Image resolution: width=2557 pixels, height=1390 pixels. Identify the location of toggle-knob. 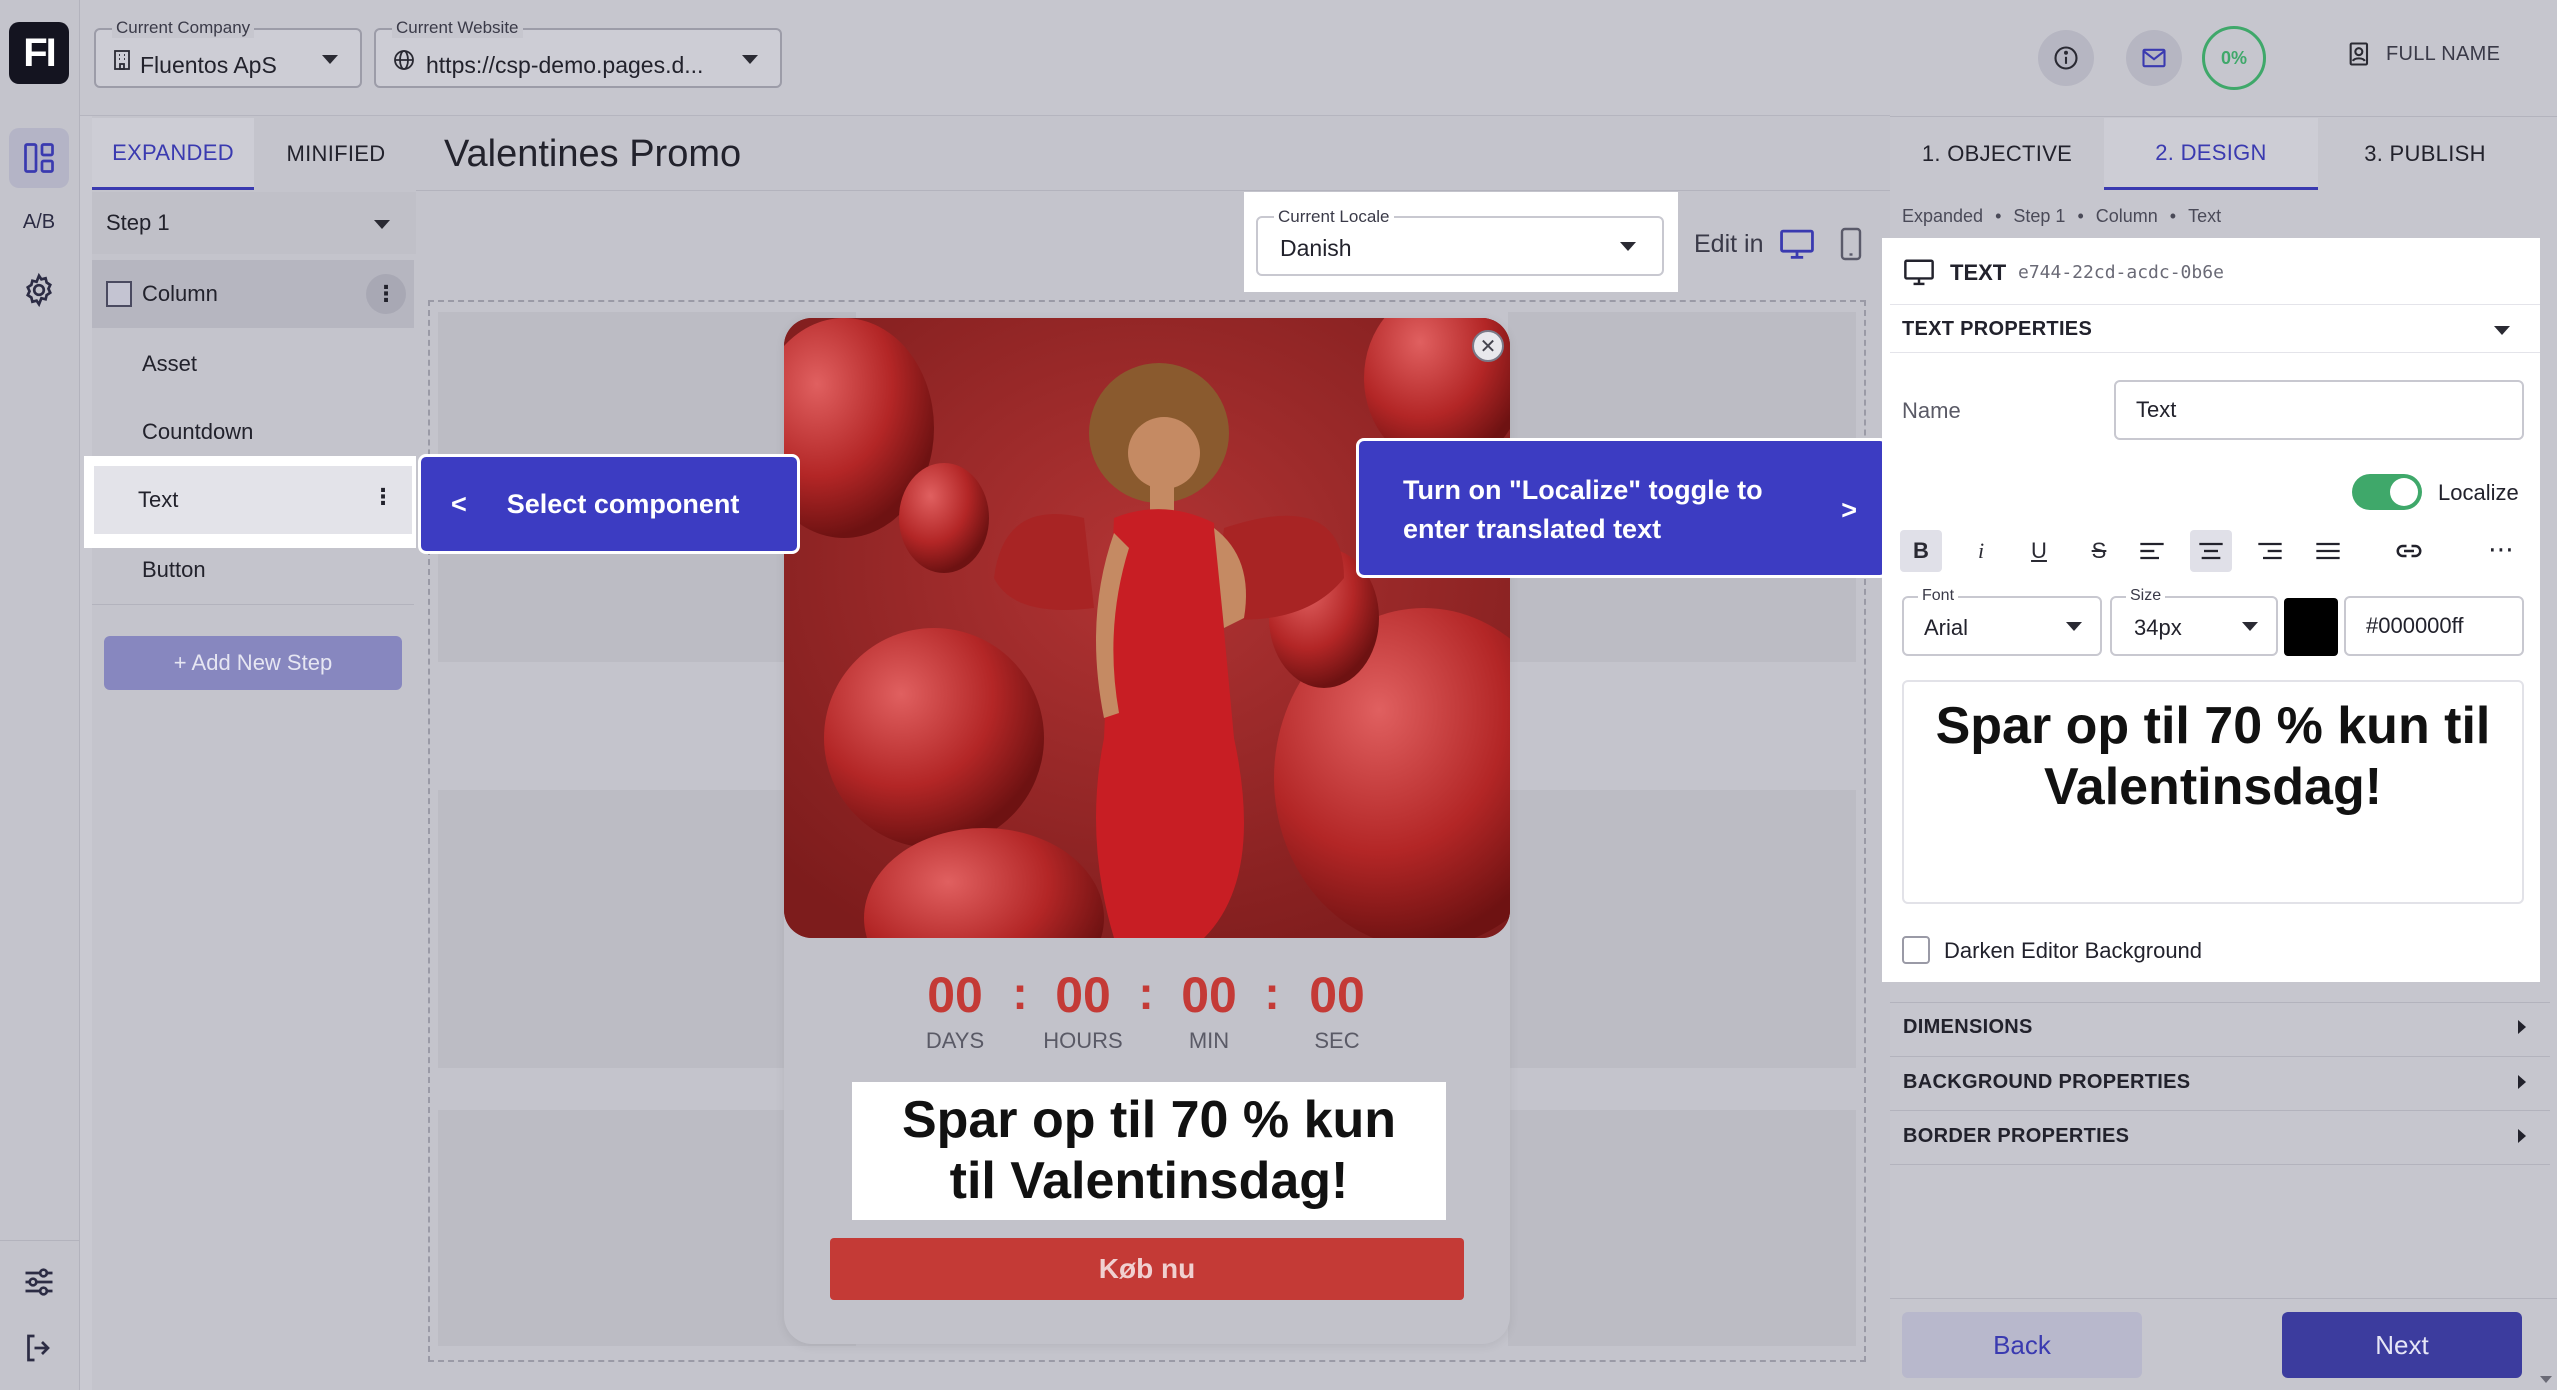
(2404, 492).